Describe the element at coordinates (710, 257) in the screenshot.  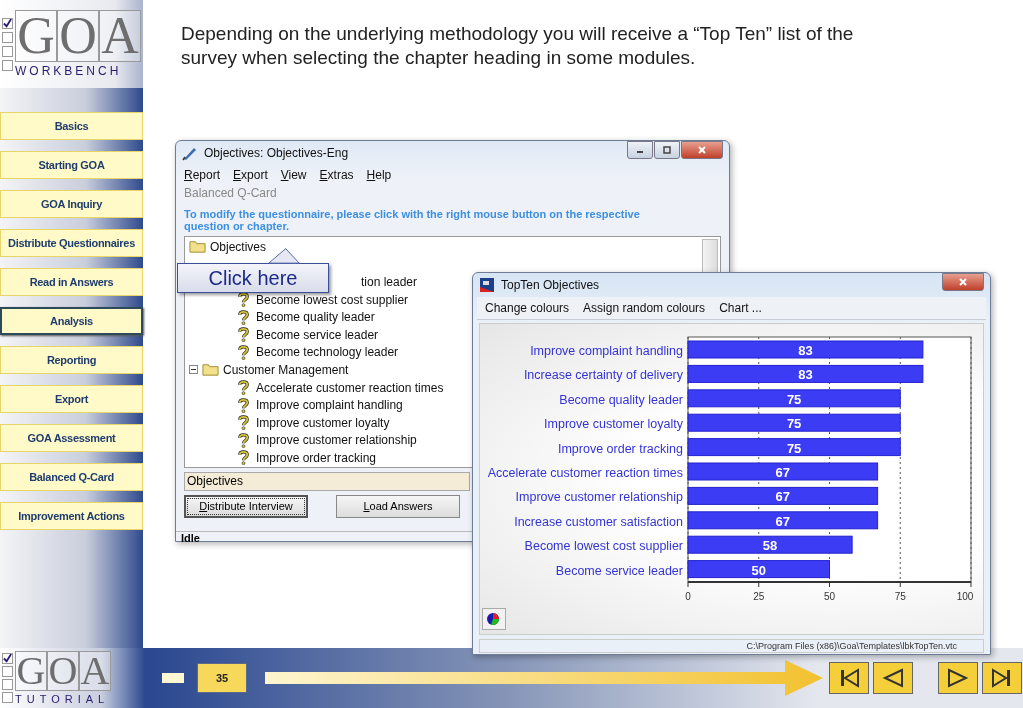
I see `scrollbar` at that location.